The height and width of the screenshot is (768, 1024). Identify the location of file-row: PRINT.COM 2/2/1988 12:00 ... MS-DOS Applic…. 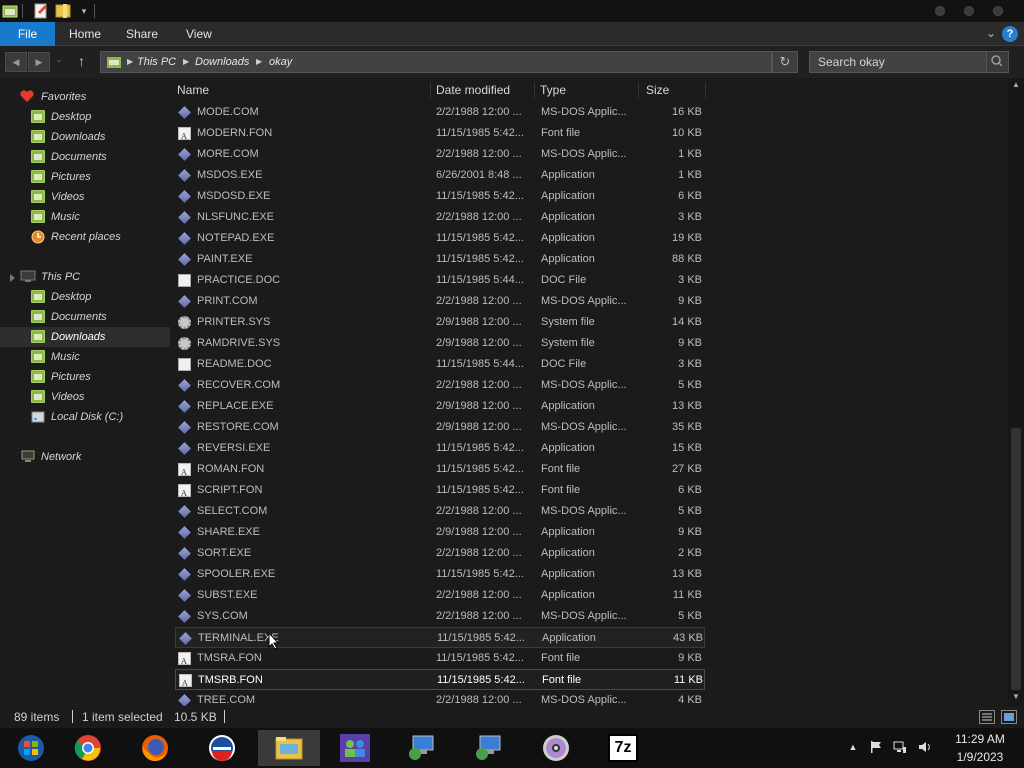
(440, 301).